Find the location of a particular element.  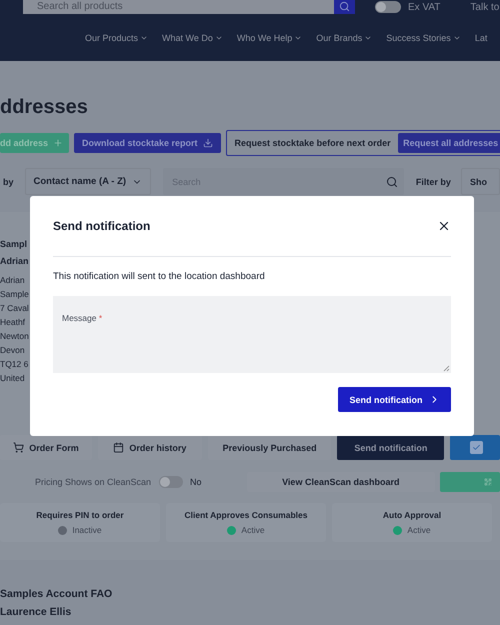

dialog-description: This notification will sent to the location dashboard is located at coordinates (159, 276).